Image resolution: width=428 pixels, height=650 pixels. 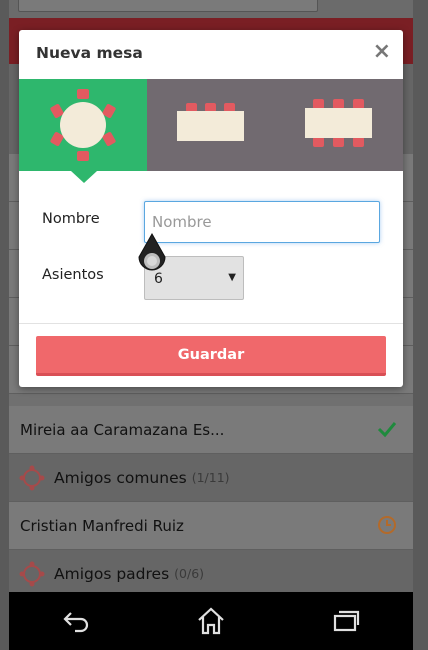 I want to click on list-item: Cristian Manfredi Ruiz, so click(x=211, y=526).